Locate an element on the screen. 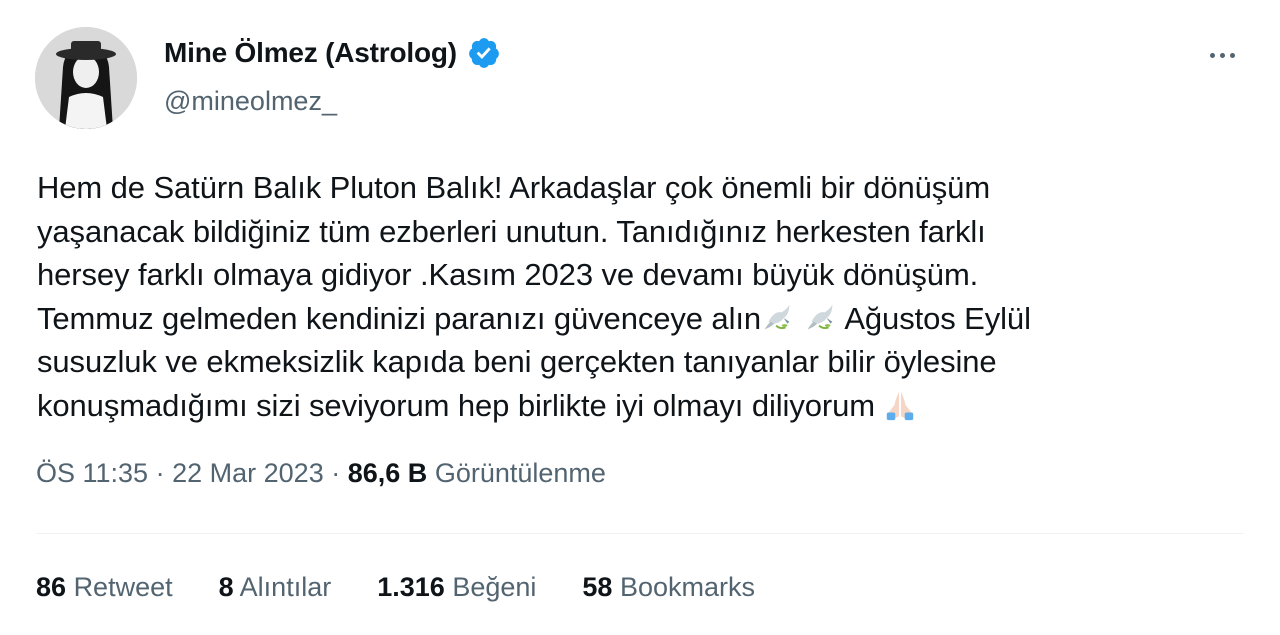  verified-badge-icon is located at coordinates (484, 53).